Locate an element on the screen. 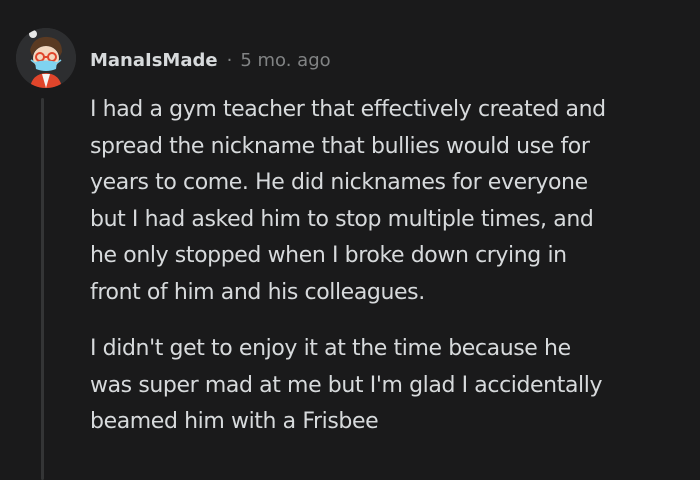  user-avatar is located at coordinates (46, 58).